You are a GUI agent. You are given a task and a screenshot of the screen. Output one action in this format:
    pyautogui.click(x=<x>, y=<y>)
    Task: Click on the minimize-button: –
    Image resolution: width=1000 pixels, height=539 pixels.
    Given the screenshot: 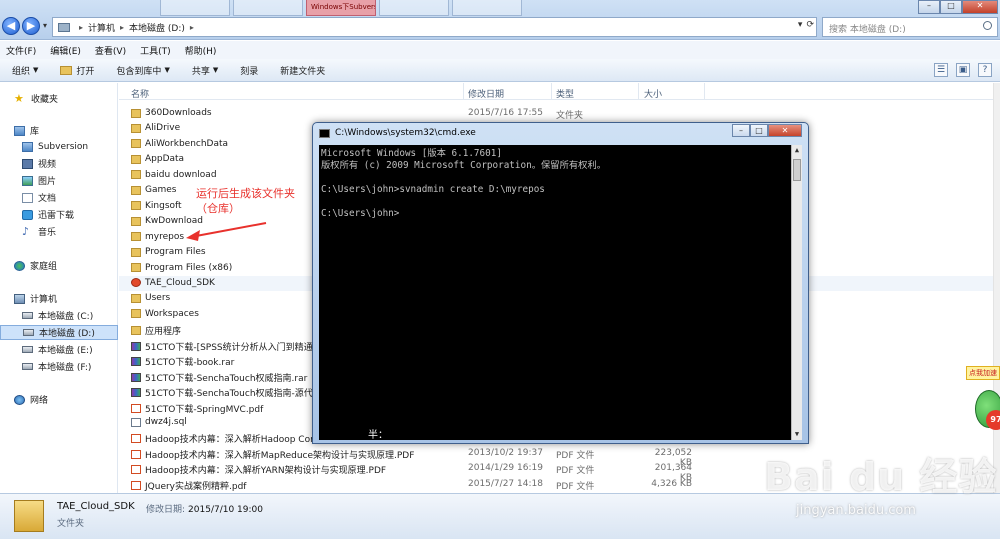 What is the action you would take?
    pyautogui.click(x=929, y=7)
    